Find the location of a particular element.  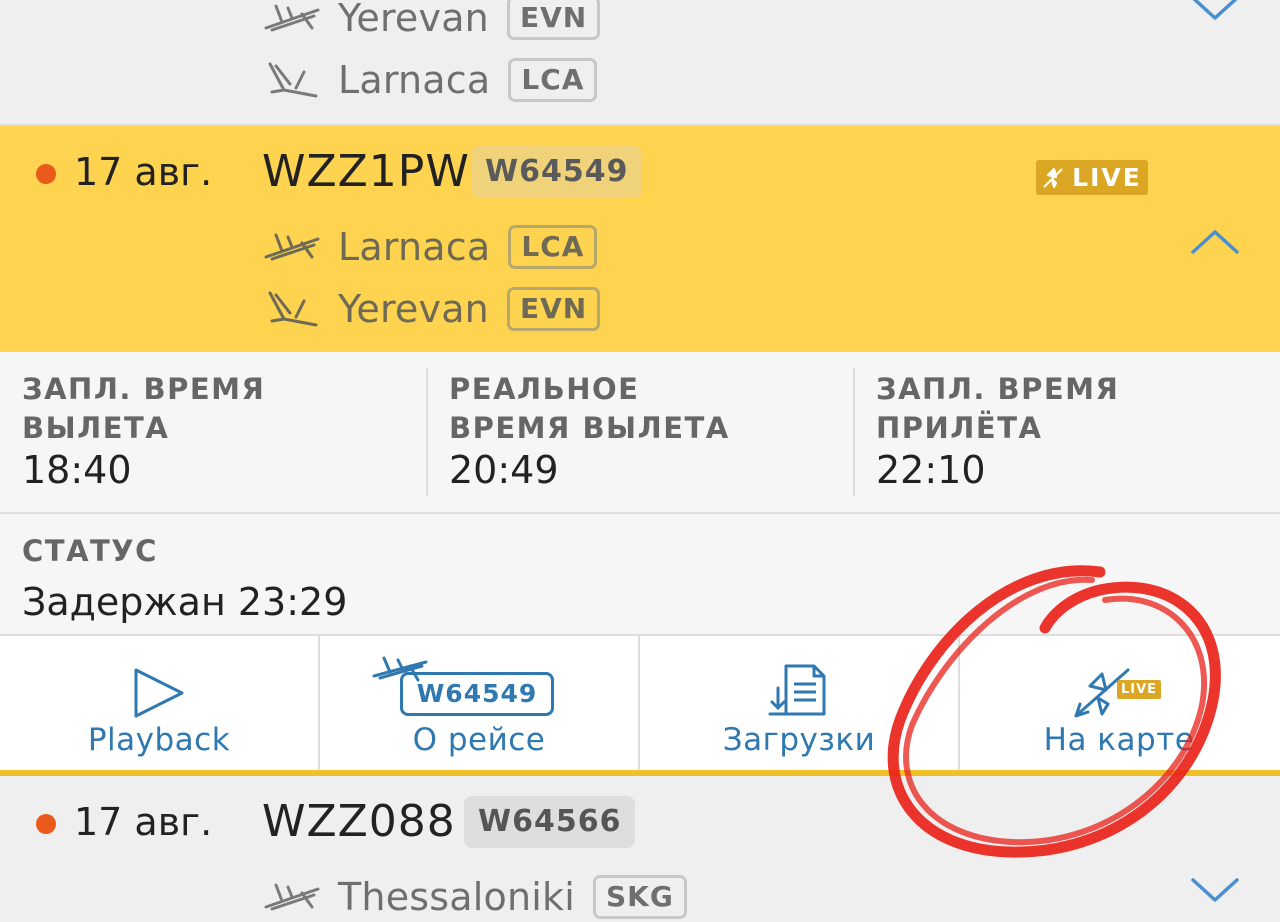

actual-dep-label: РЕАЛЬНОЕ ВРЕМЯ ВЫЛЕТА is located at coordinates (589, 408).